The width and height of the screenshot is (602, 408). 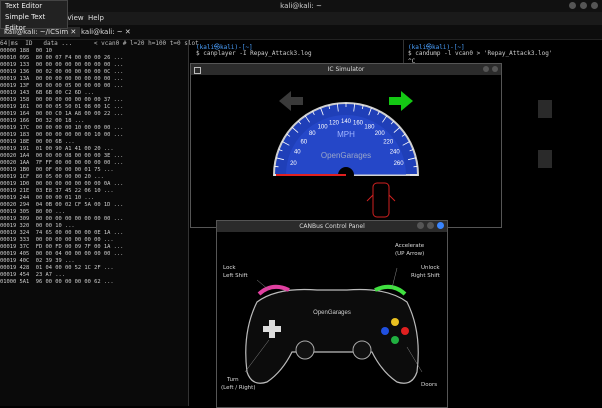 I want to click on ic-sim-title: IC Simulator, so click(x=346, y=69).